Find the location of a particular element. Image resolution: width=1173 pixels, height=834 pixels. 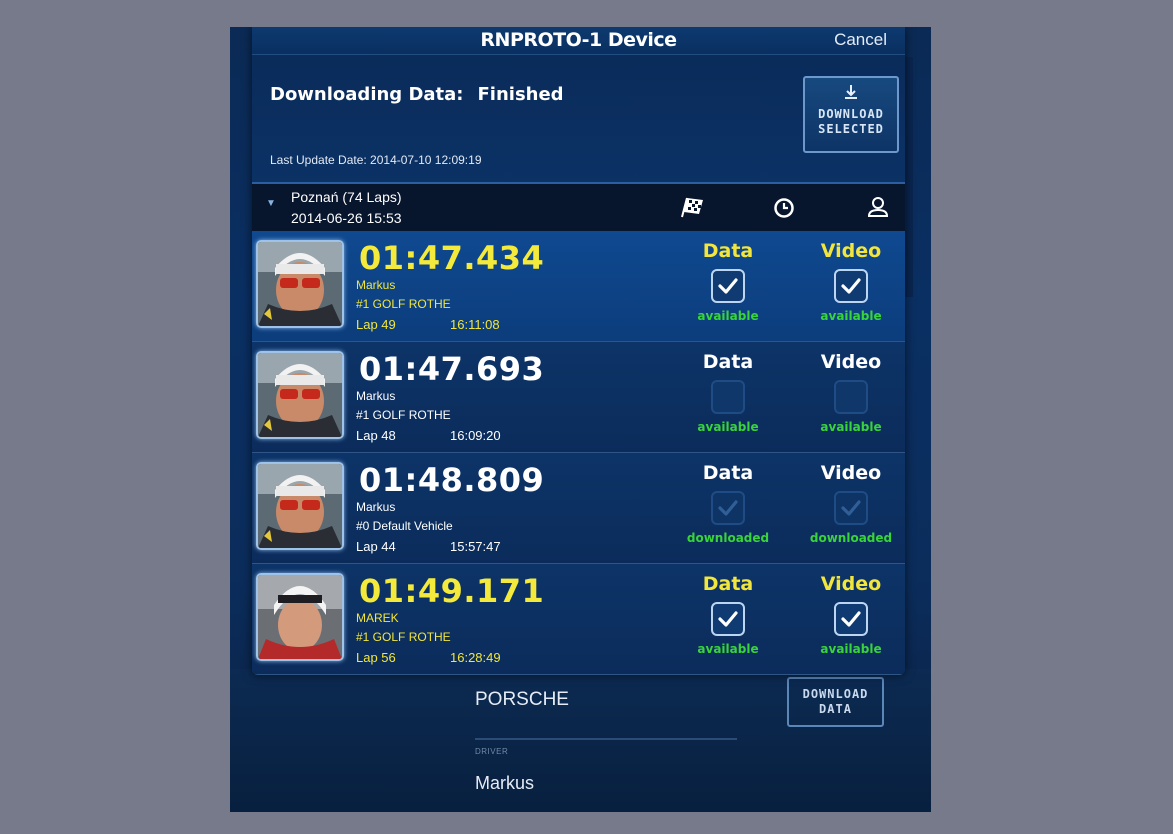

last-update-date: Last Update Date: 2014-07-10 12:09:19 is located at coordinates (376, 160).